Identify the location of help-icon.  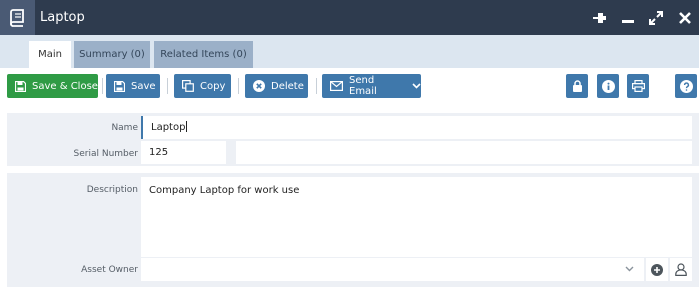
(686, 86).